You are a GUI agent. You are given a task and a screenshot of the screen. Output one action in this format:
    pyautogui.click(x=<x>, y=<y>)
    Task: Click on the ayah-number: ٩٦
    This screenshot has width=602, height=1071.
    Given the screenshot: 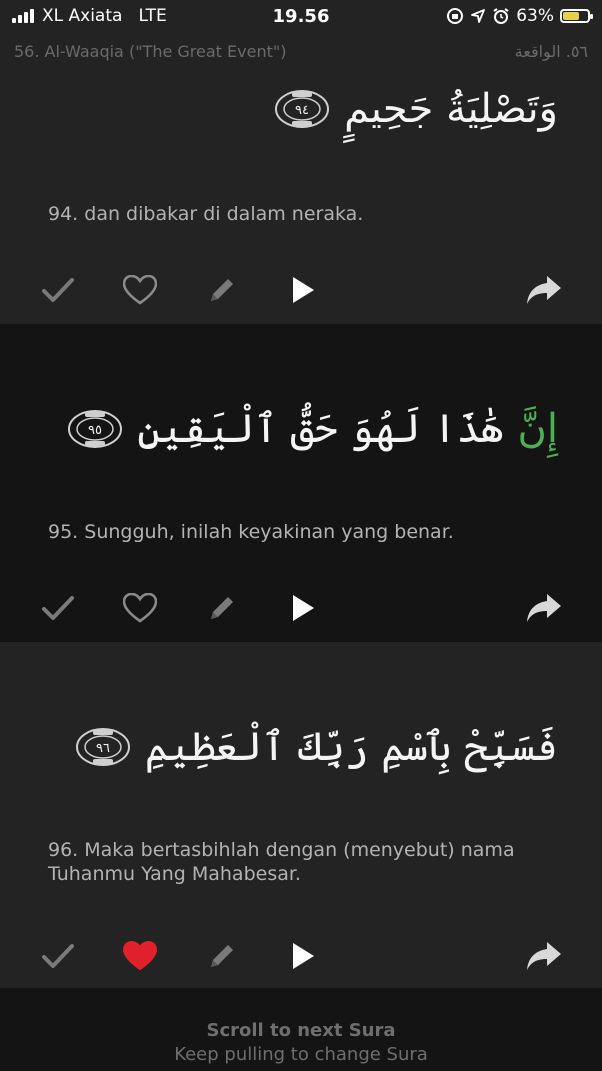 What is the action you would take?
    pyautogui.click(x=103, y=748)
    